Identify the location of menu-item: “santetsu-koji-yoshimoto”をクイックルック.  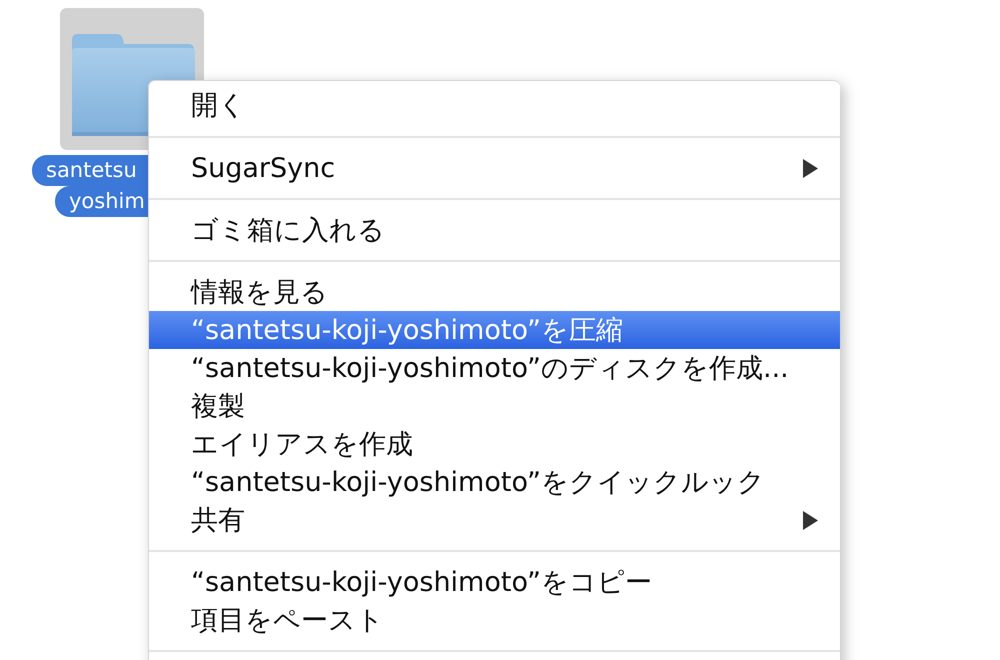
(494, 482).